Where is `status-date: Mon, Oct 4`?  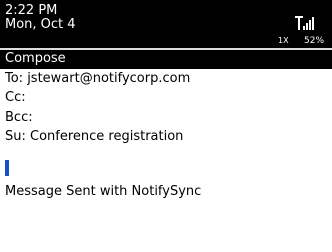 status-date: Mon, Oct 4 is located at coordinates (40, 24).